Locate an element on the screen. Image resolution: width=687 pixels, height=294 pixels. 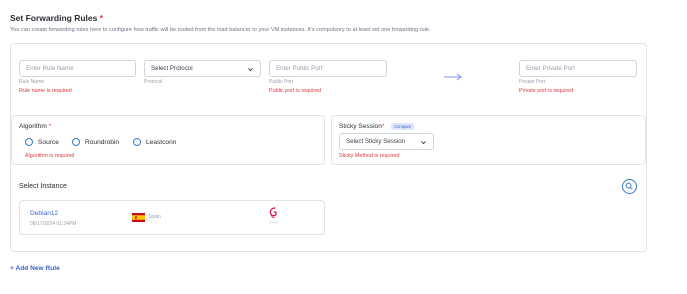
sticky-session-select-value: Select Sticky Session is located at coordinates (376, 141).